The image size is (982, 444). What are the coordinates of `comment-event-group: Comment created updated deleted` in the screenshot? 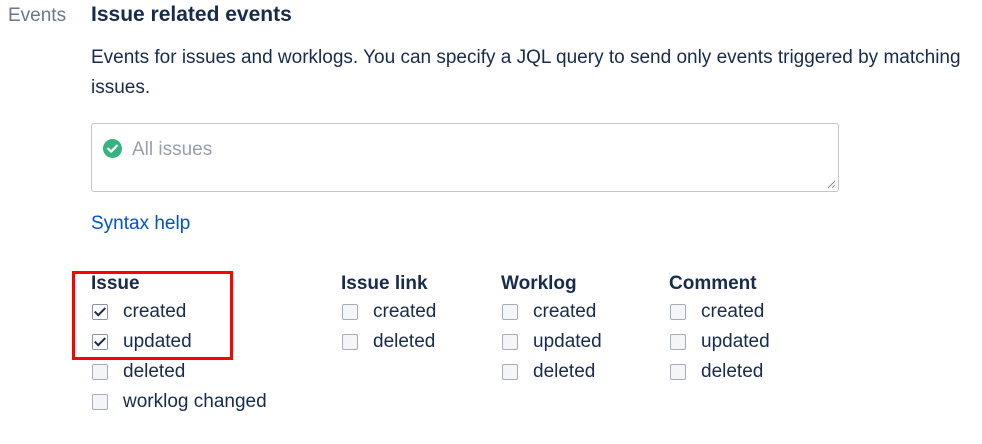 It's located at (719, 329).